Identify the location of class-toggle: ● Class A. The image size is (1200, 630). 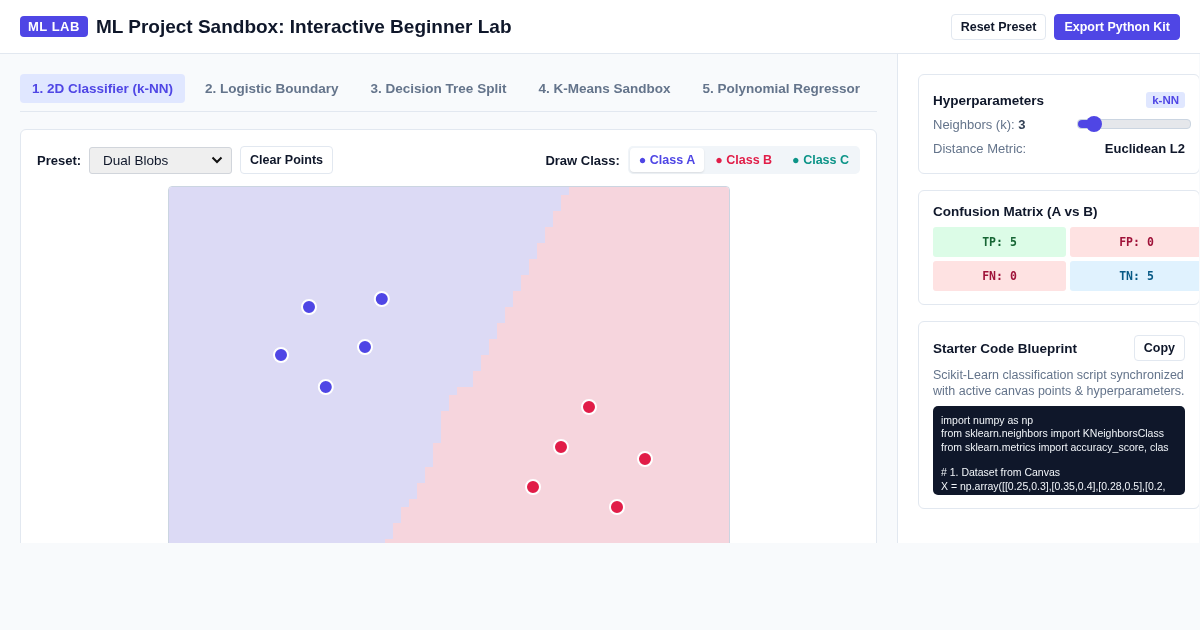
(667, 160).